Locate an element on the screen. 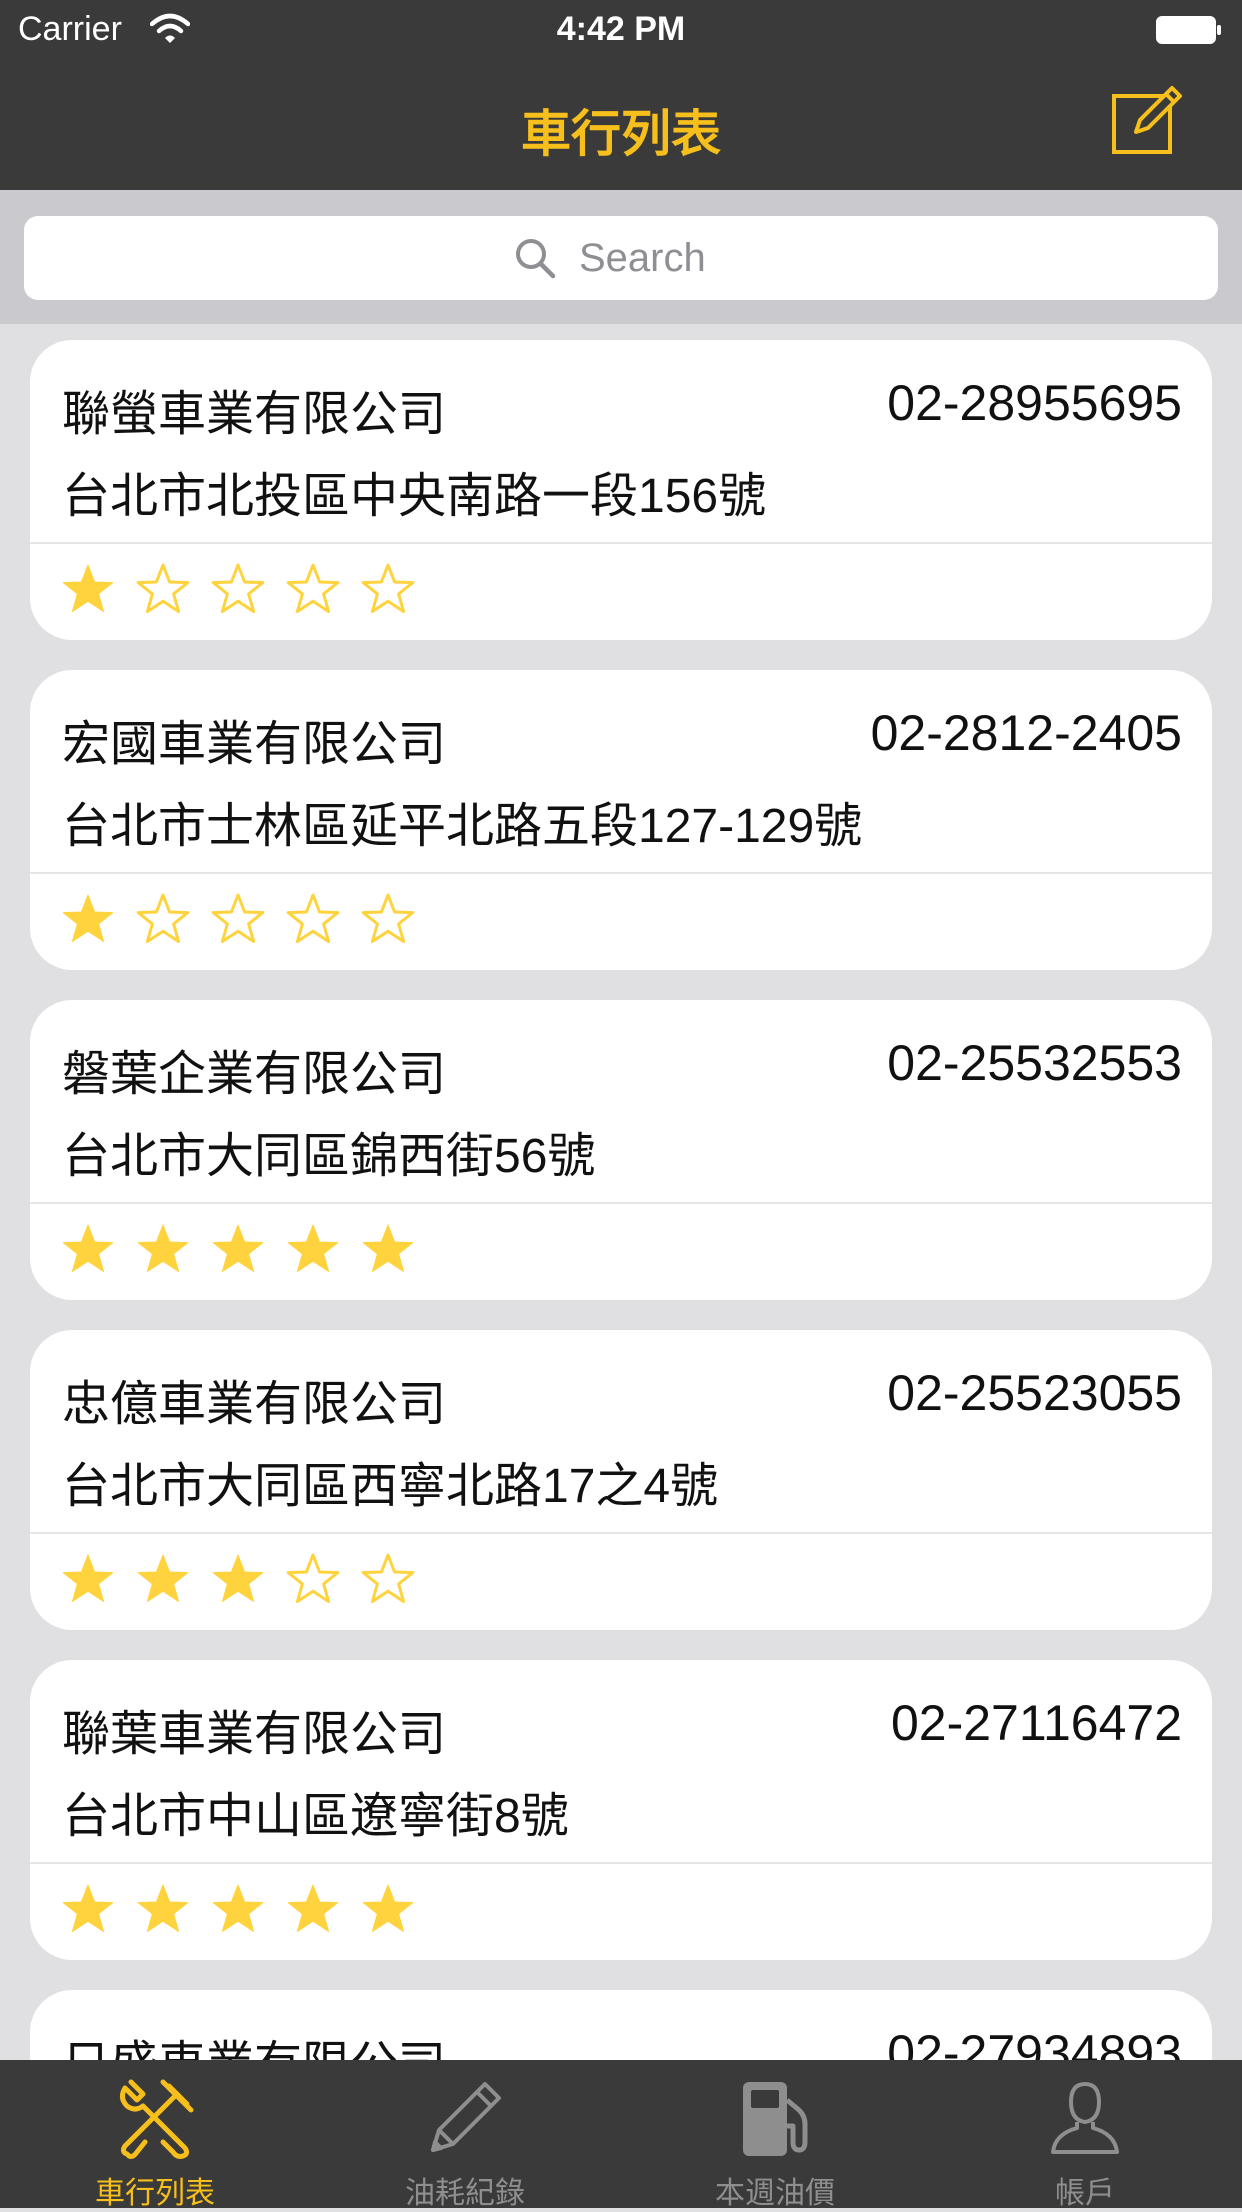  garage-card: 日盛車業有限公司 02-27934893 is located at coordinates (621, 2025).